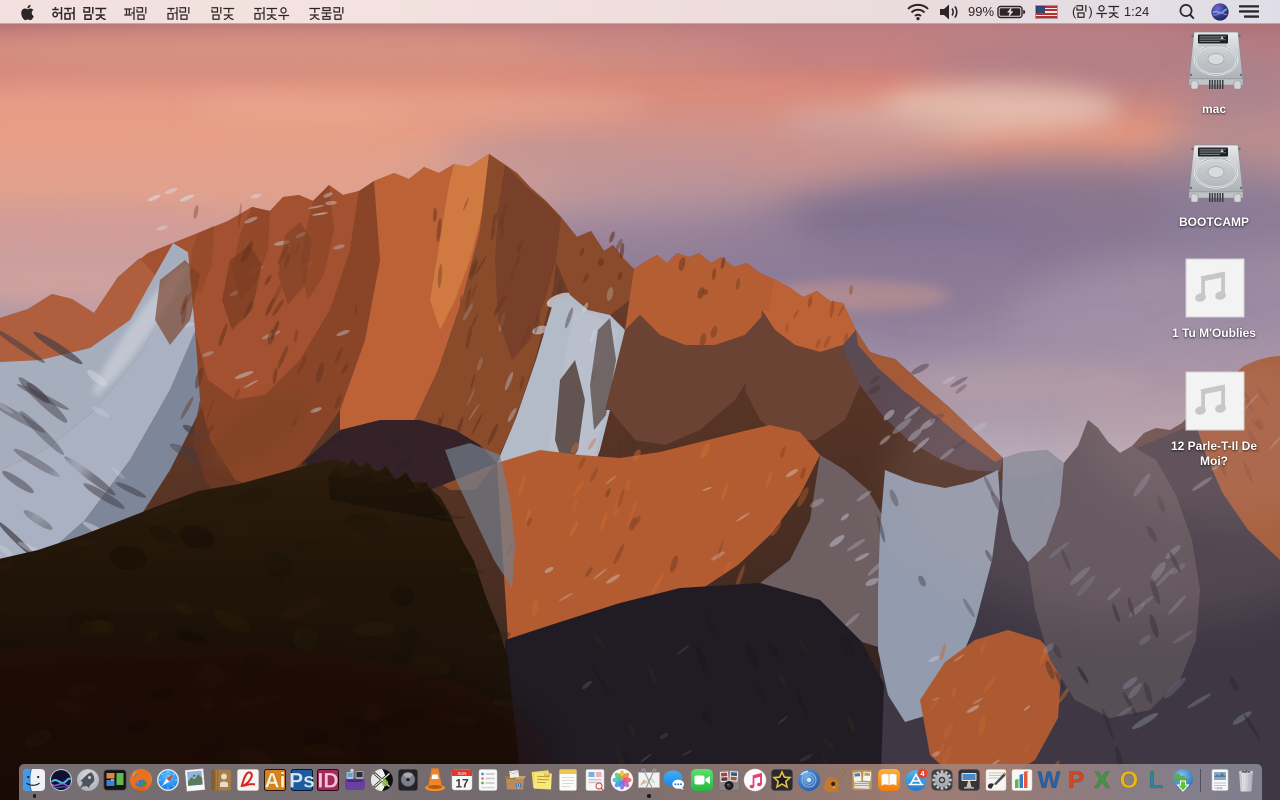 The image size is (1280, 805). Describe the element at coordinates (275, 781) in the screenshot. I see `svg-text: Ai` at that location.